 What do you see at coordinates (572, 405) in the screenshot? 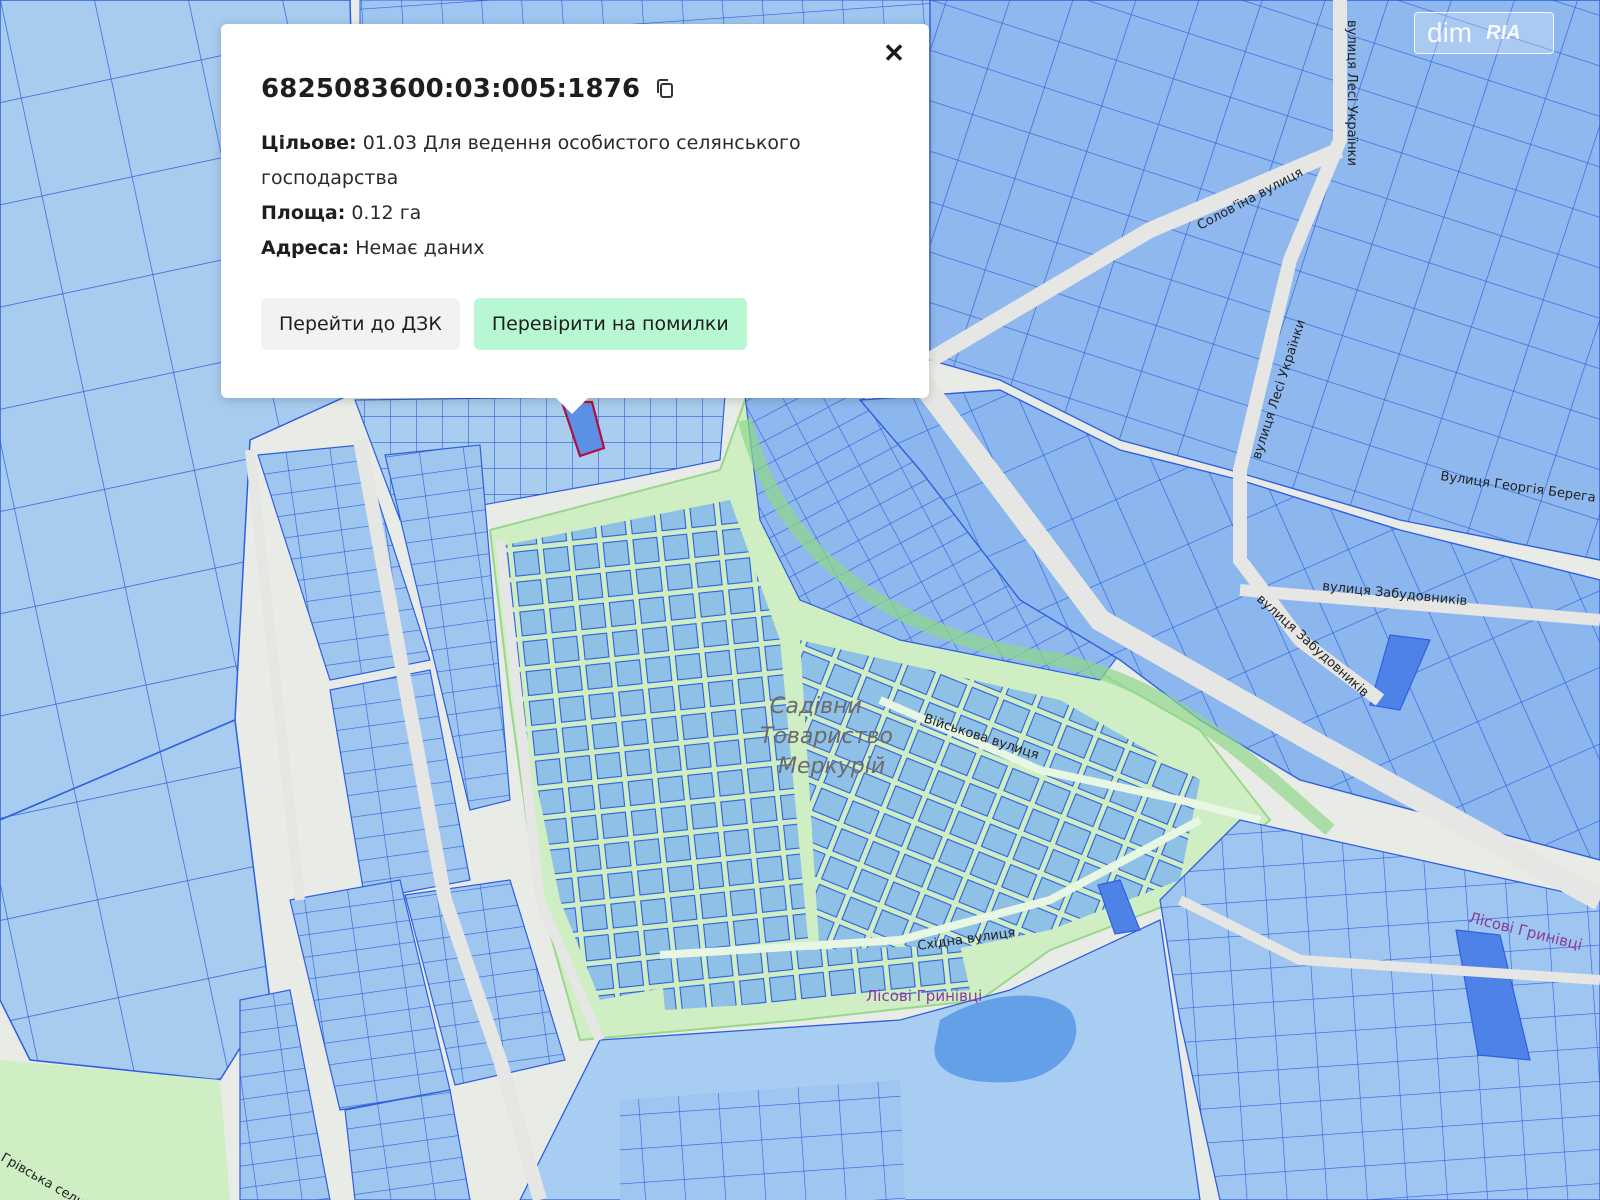
I see `popup-pointer` at bounding box center [572, 405].